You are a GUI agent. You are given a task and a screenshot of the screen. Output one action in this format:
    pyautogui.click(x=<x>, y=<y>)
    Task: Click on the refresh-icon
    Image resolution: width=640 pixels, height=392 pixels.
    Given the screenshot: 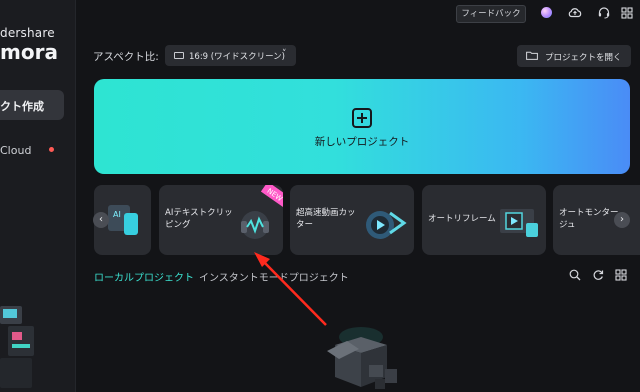 What is the action you would take?
    pyautogui.click(x=598, y=275)
    